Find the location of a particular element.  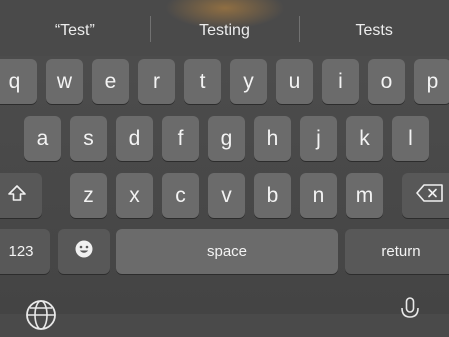

delete-icon is located at coordinates (429, 196).